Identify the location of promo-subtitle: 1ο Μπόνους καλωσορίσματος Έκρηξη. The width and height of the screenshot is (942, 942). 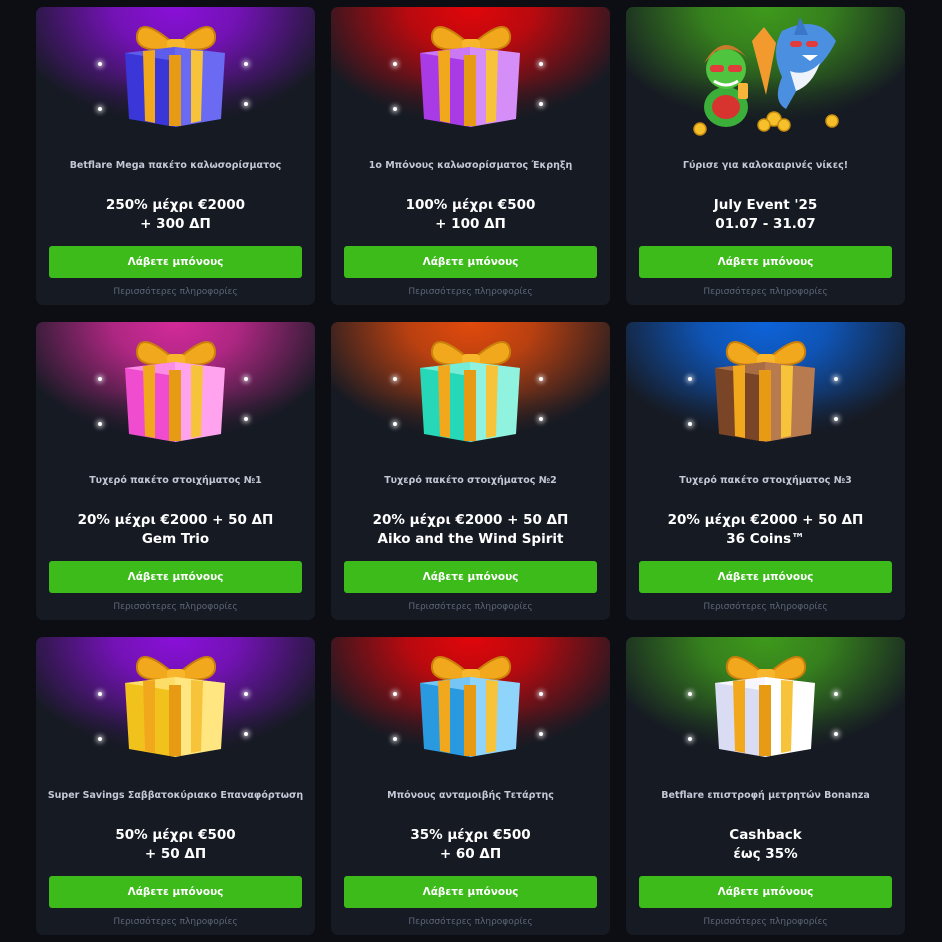
(470, 165).